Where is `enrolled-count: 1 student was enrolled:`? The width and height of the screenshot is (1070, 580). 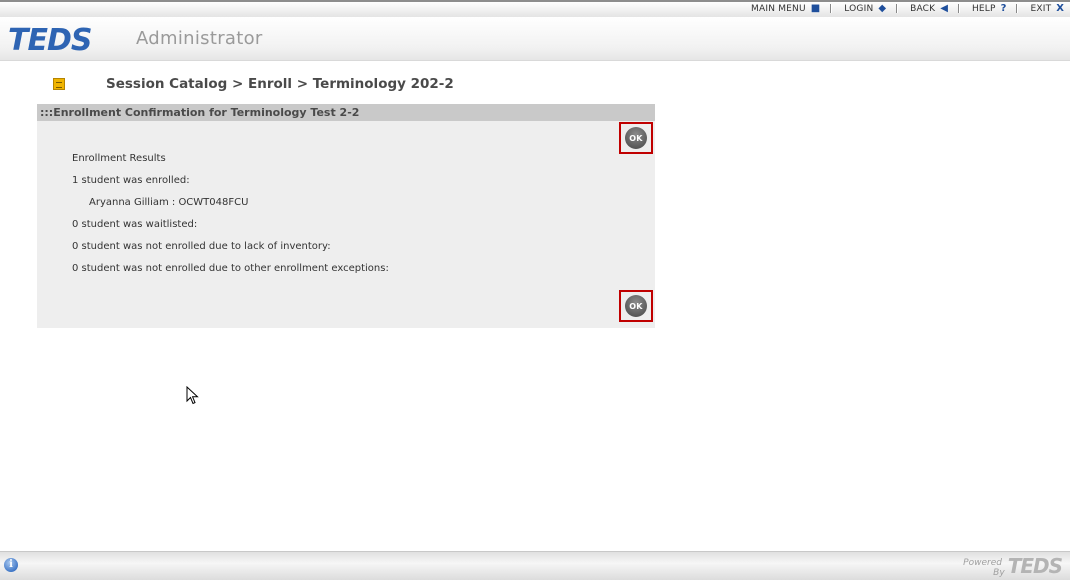
enrolled-count: 1 student was enrolled: is located at coordinates (131, 180).